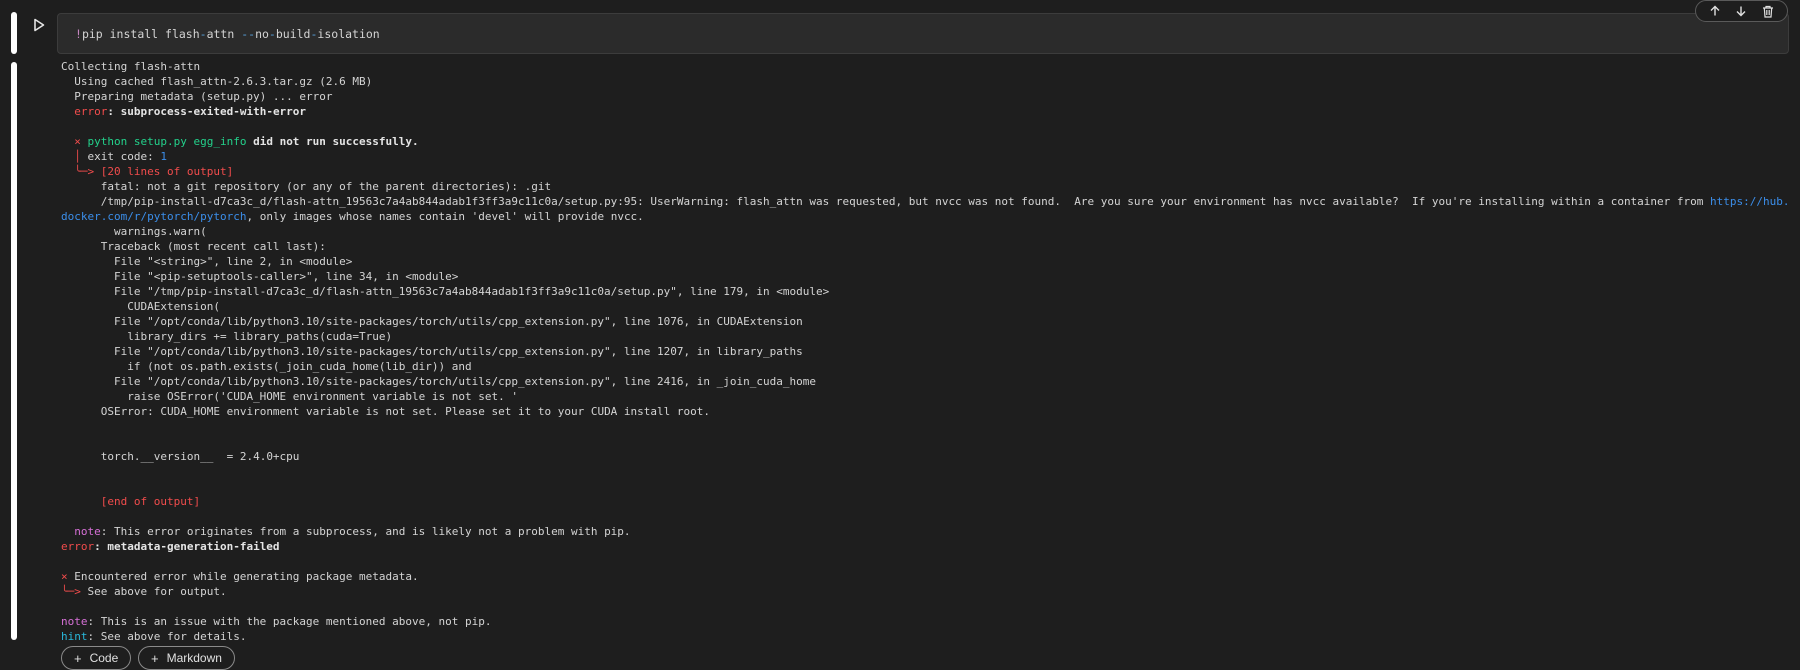 The image size is (1800, 670). Describe the element at coordinates (224, 34) in the screenshot. I see `code-token: attn` at that location.